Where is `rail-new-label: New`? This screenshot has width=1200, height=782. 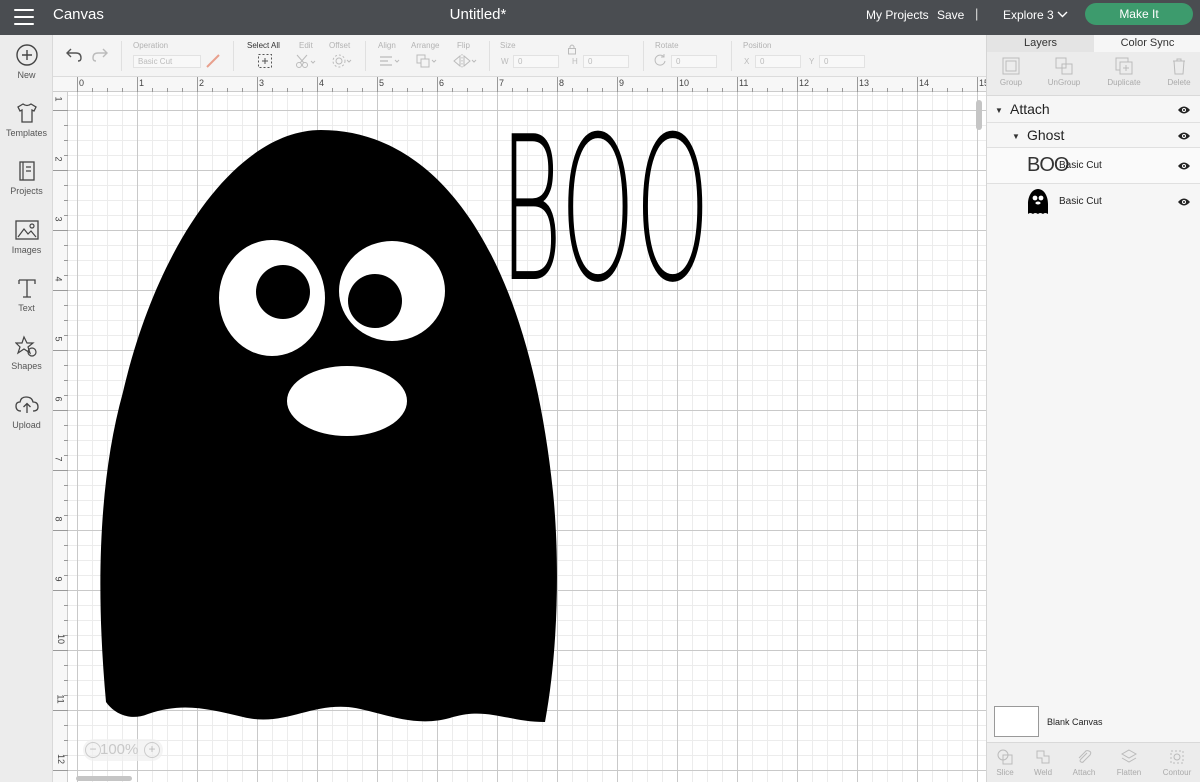 rail-new-label: New is located at coordinates (26, 75).